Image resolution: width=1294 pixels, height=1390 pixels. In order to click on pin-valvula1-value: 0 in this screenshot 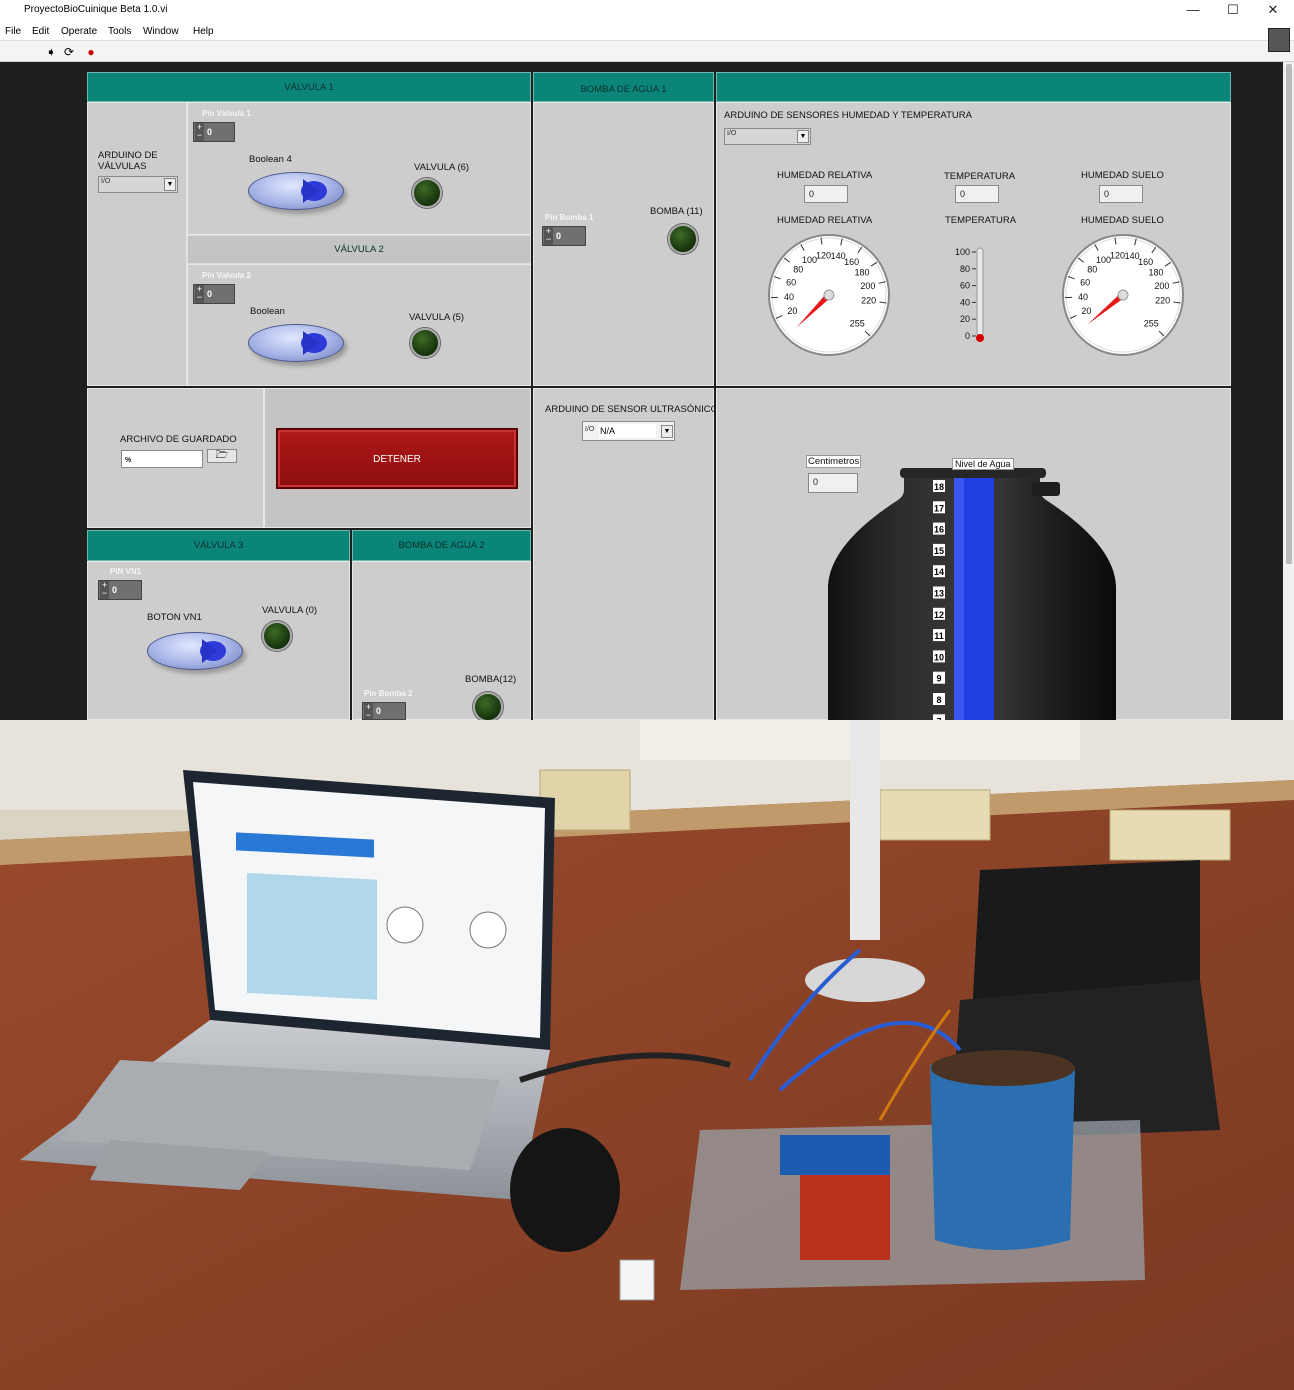, I will do `click(210, 132)`.